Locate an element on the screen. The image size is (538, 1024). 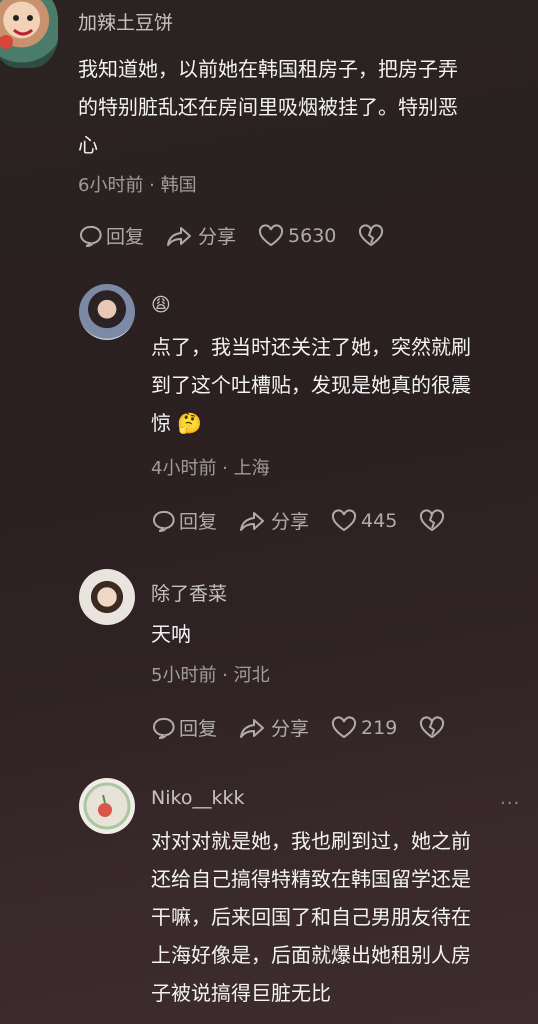
comment-line: 心 is located at coordinates (88, 145).